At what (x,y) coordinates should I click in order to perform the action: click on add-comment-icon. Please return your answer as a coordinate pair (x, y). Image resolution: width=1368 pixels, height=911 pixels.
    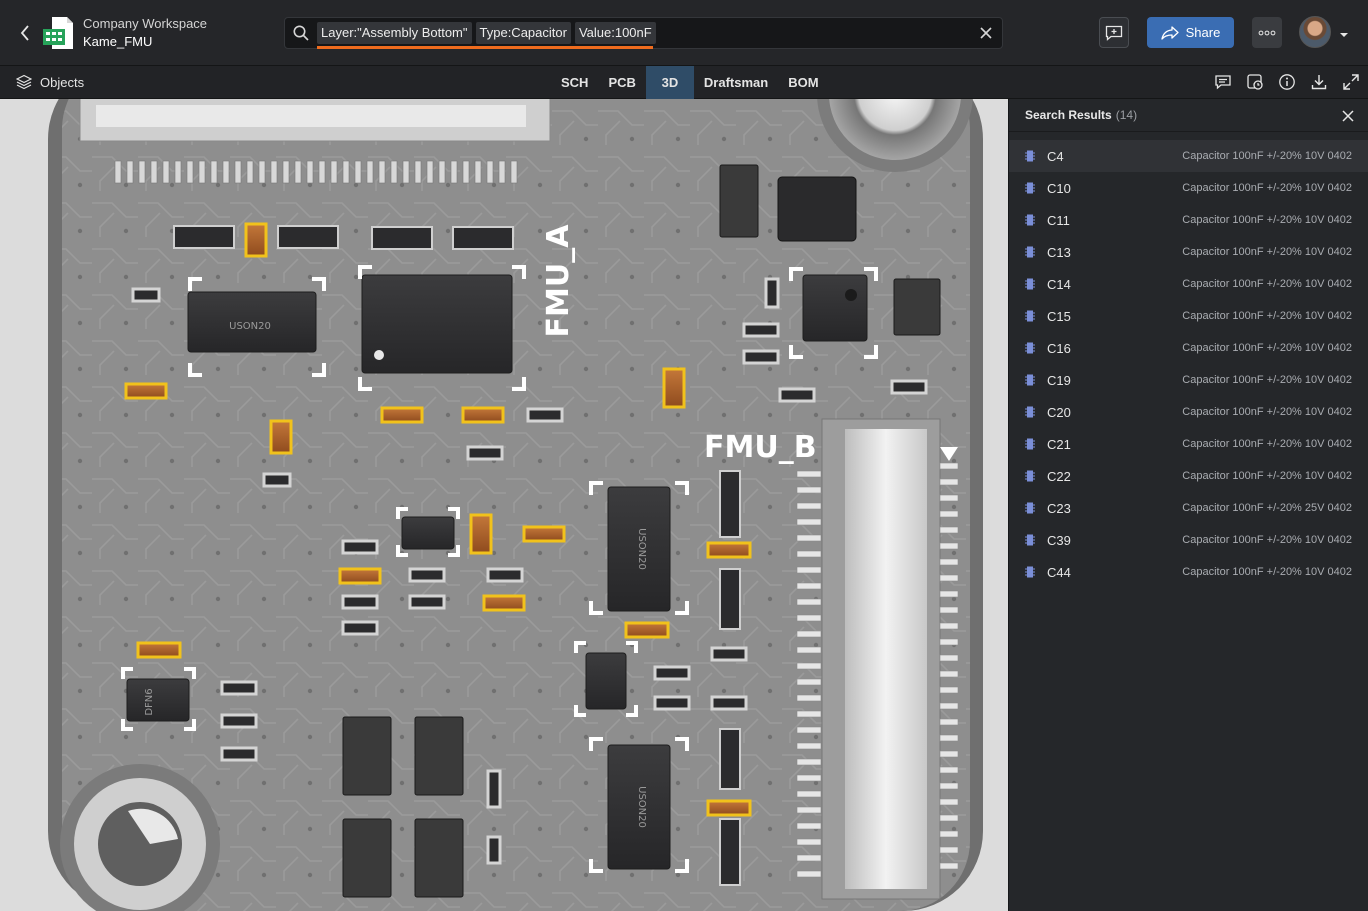
    Looking at the image, I should click on (1114, 33).